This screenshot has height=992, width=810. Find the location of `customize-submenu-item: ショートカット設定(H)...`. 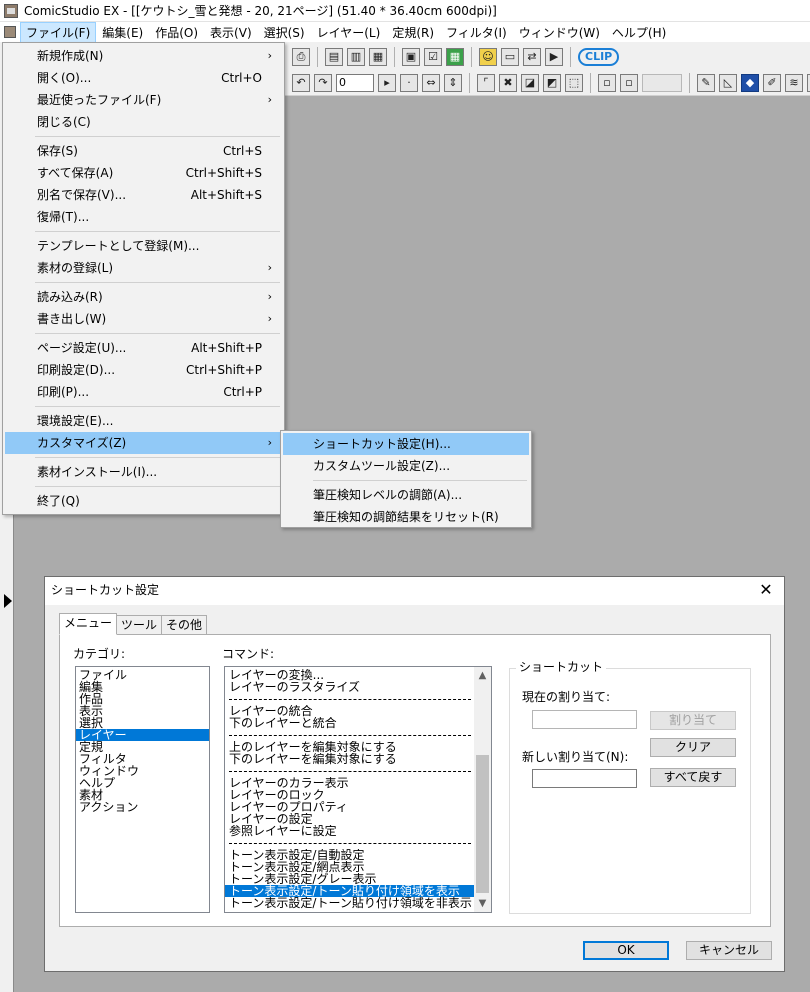

customize-submenu-item: ショートカット設定(H)... is located at coordinates (406, 444).